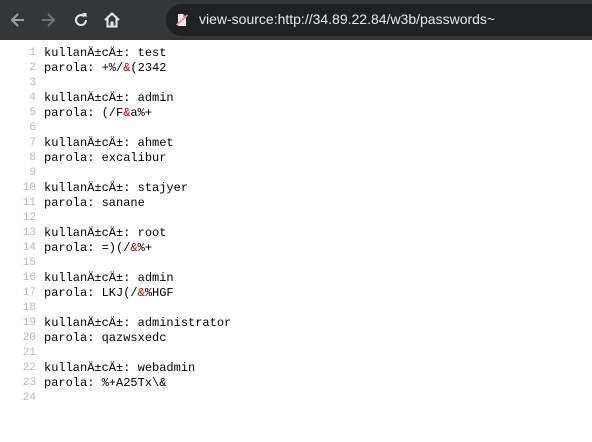 This screenshot has height=442, width=592. I want to click on source-text: parola: excalibur, so click(105, 158).